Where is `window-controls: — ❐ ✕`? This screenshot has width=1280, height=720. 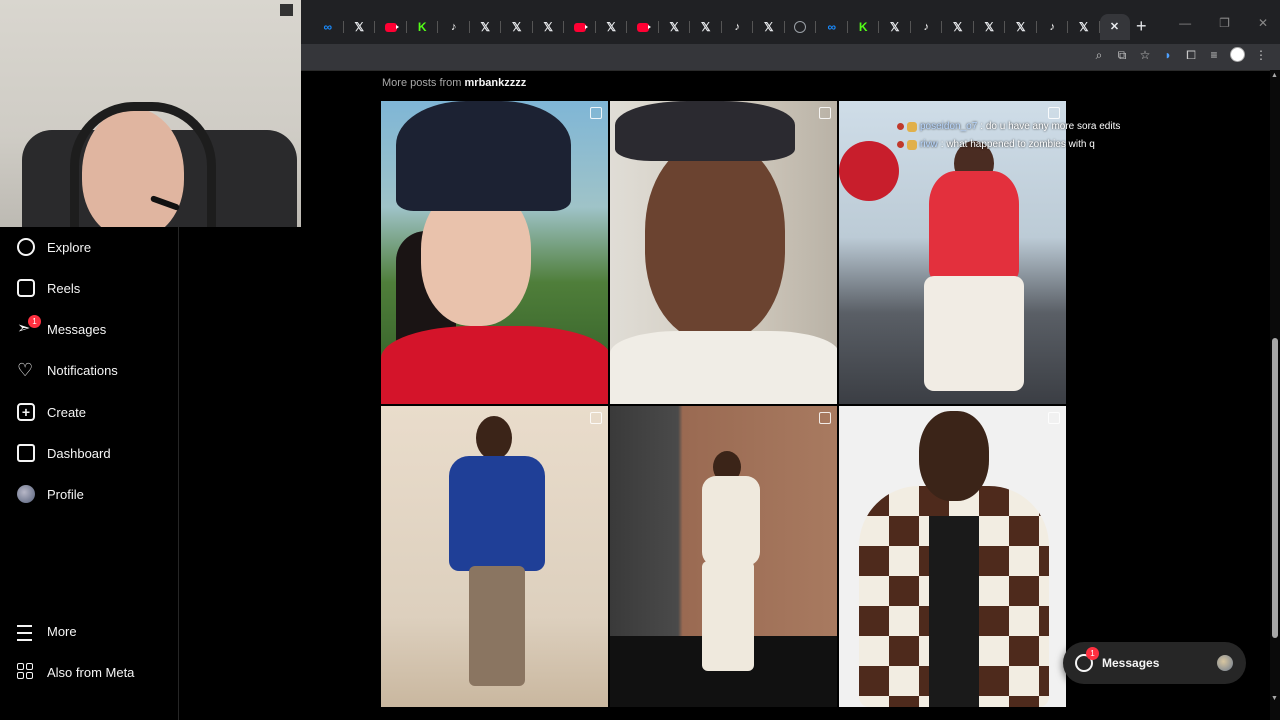
window-controls: — ❐ ✕ is located at coordinates (1223, 23).